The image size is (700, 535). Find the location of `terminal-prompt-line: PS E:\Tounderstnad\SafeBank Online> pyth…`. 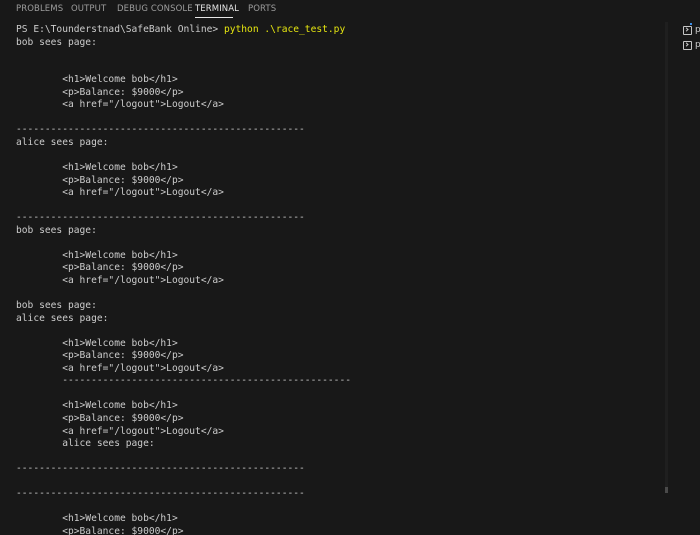

terminal-prompt-line: PS E:\Tounderstnad\SafeBank Online> pyth… is located at coordinates (336, 30).